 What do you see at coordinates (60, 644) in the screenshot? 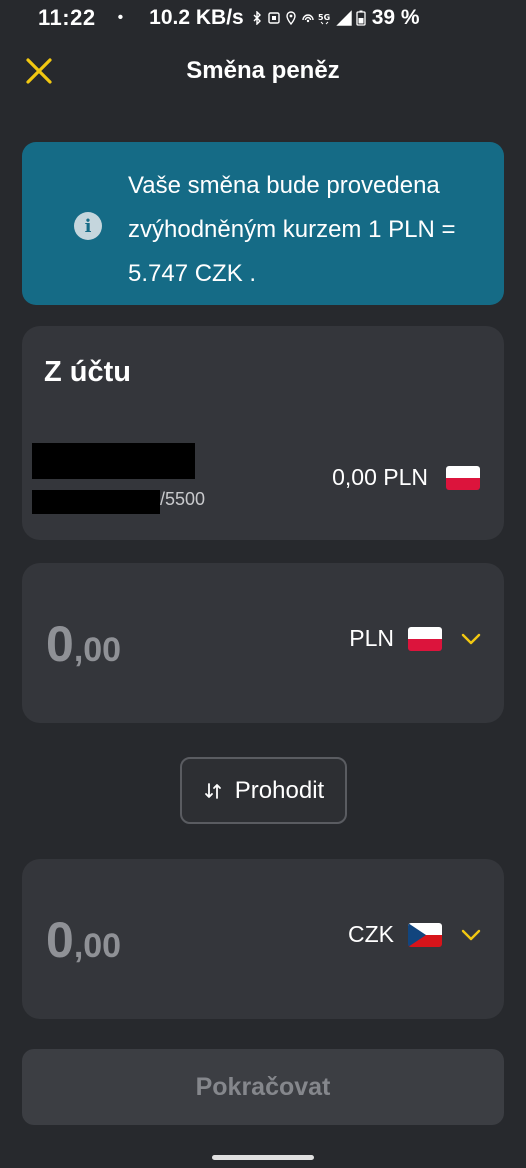
I see `source-amount-integer: 0` at bounding box center [60, 644].